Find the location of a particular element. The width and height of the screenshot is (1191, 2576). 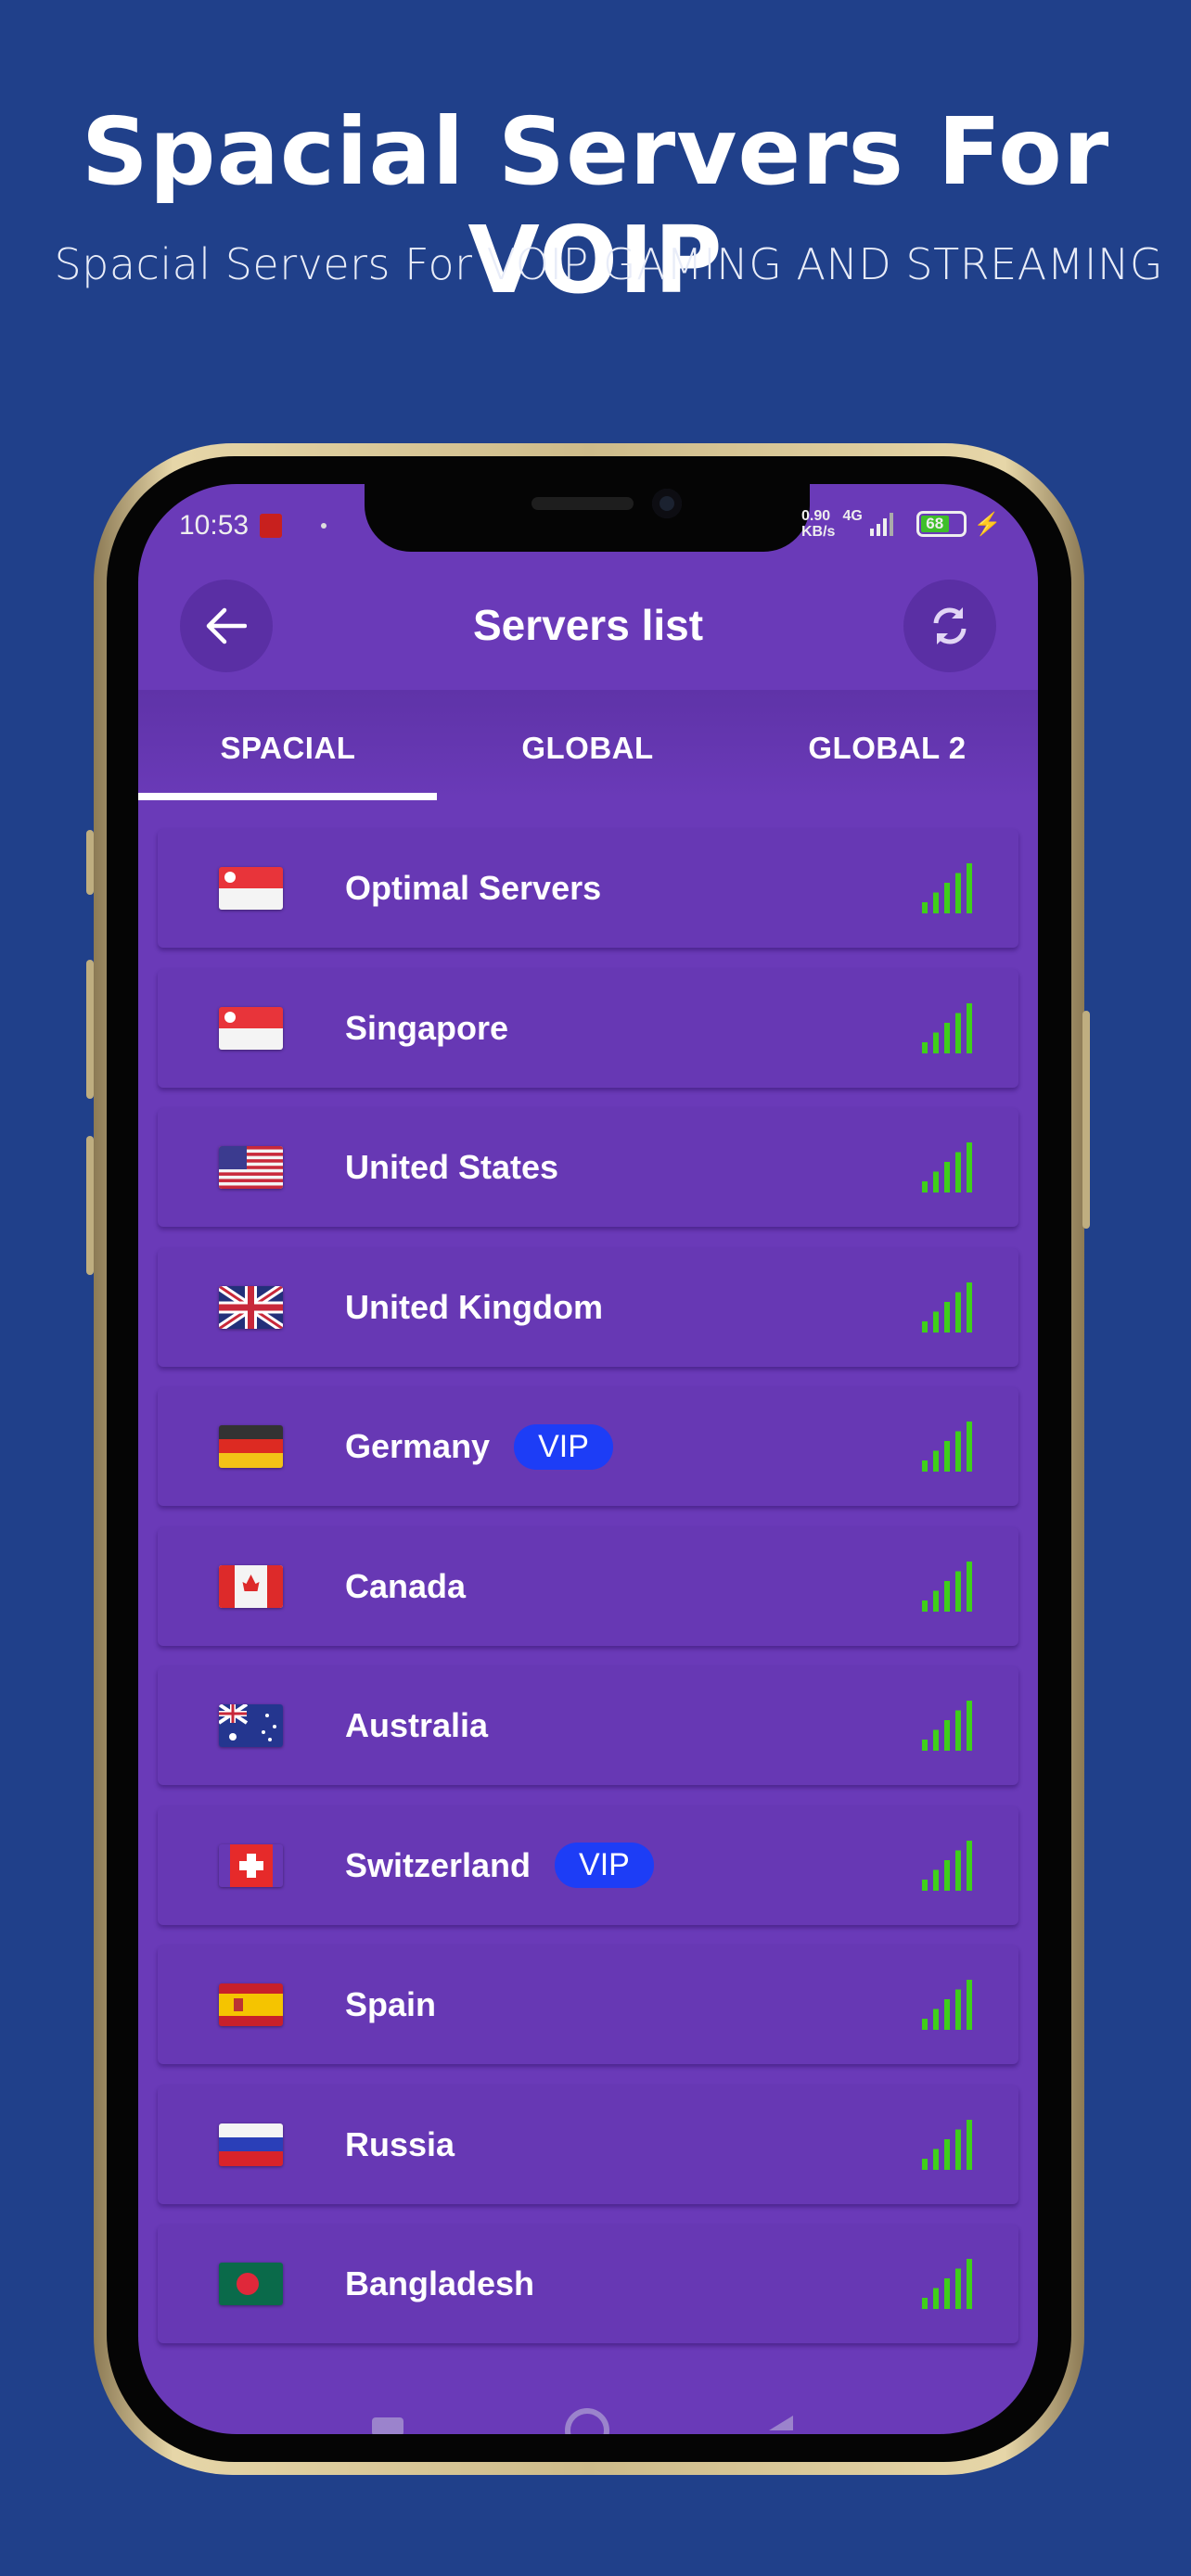

phone-side-button is located at coordinates (90, 863).